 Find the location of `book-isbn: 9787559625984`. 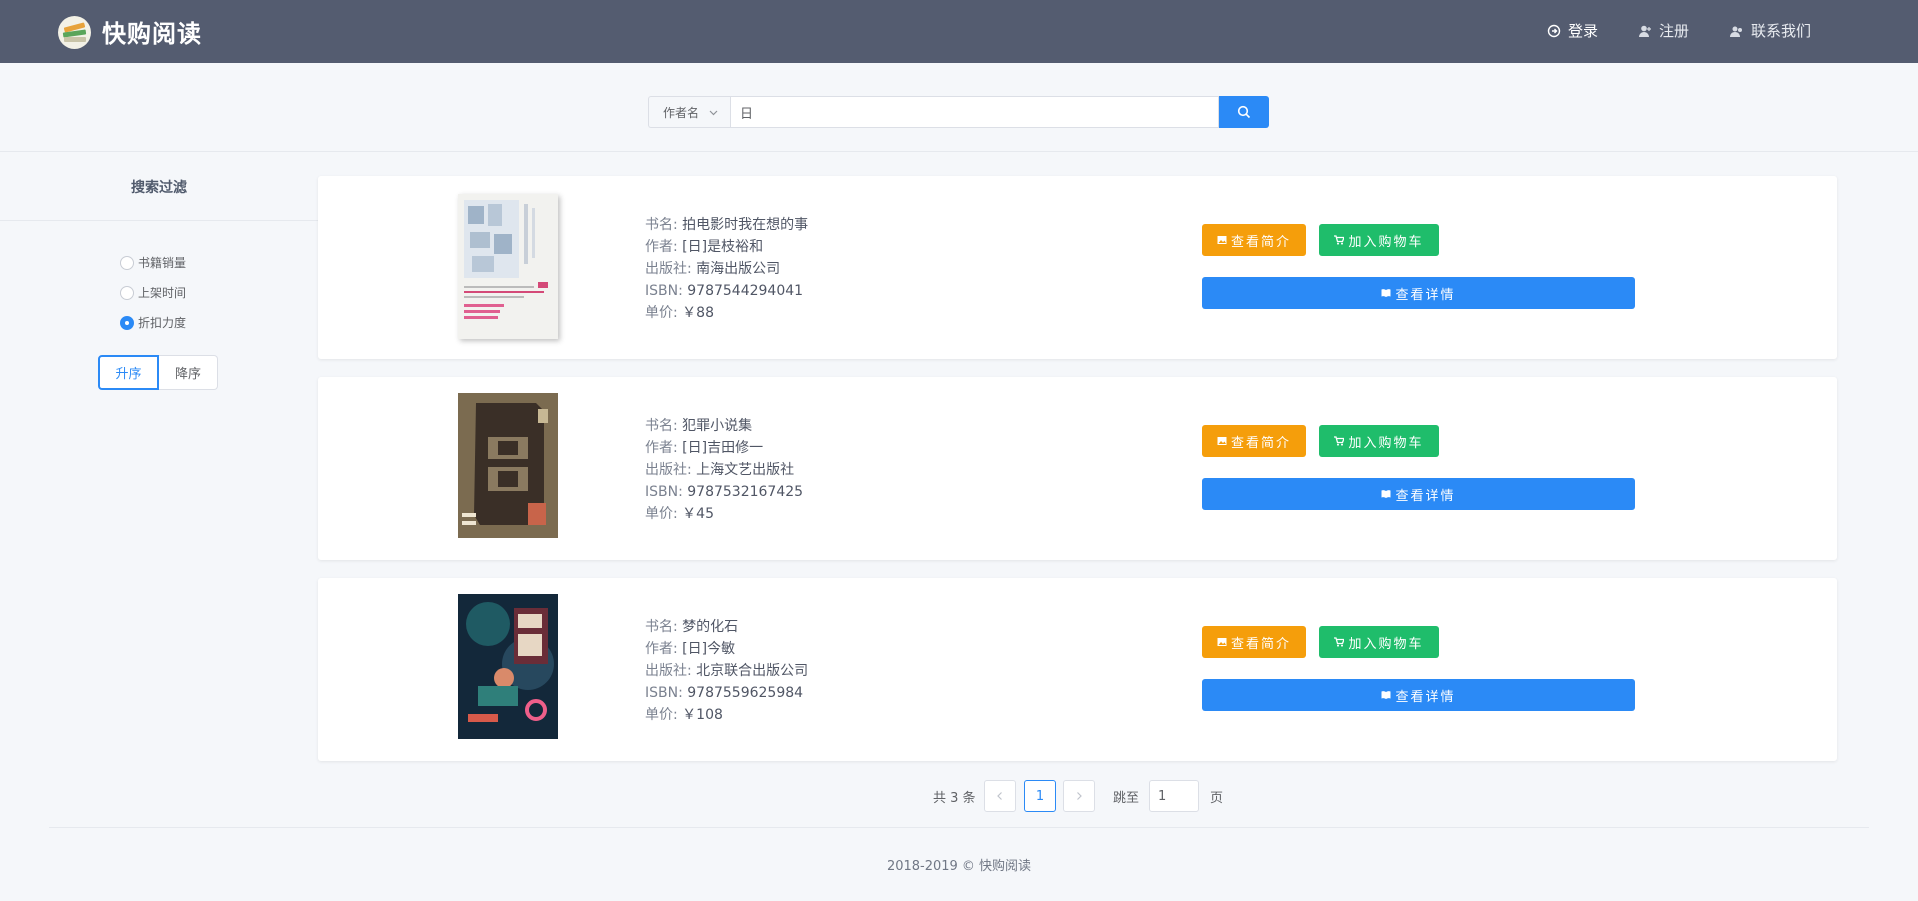

book-isbn: 9787559625984 is located at coordinates (745, 693).